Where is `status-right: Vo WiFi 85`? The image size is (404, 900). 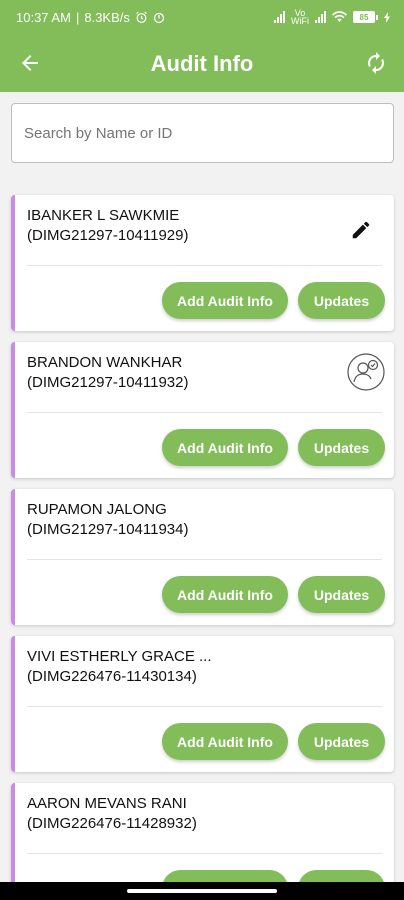
status-right: Vo WiFi 85 is located at coordinates (332, 17).